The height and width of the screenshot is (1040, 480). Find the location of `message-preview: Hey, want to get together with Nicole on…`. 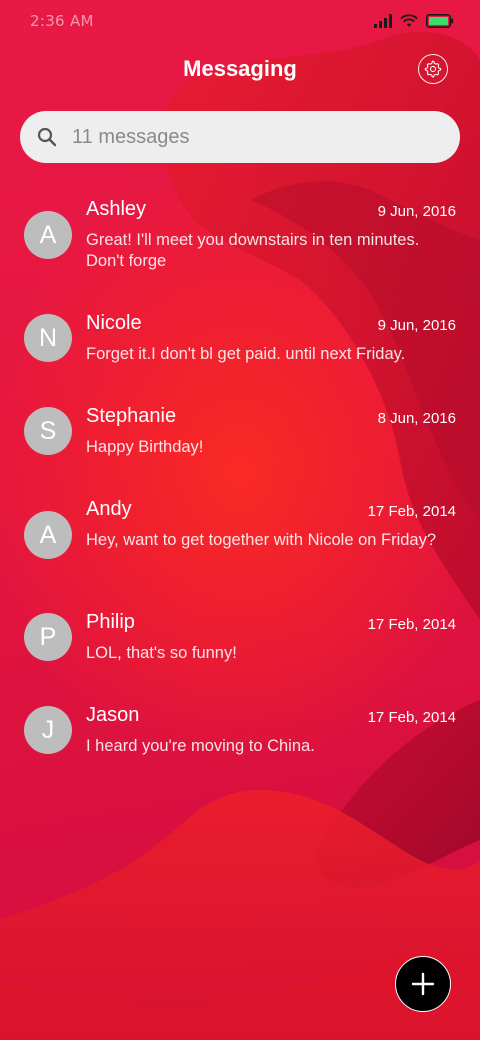

message-preview: Hey, want to get together with Nicole on… is located at coordinates (261, 540).